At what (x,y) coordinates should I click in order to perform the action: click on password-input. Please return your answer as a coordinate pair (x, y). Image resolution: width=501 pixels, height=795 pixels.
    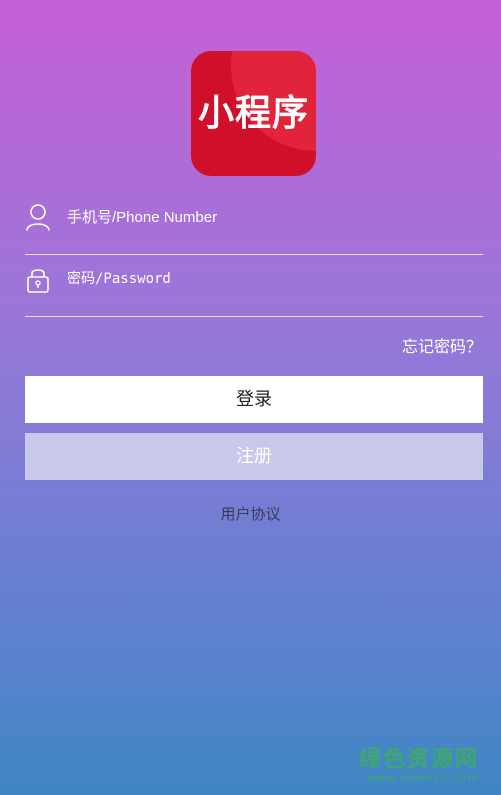
    Looking at the image, I should click on (267, 279).